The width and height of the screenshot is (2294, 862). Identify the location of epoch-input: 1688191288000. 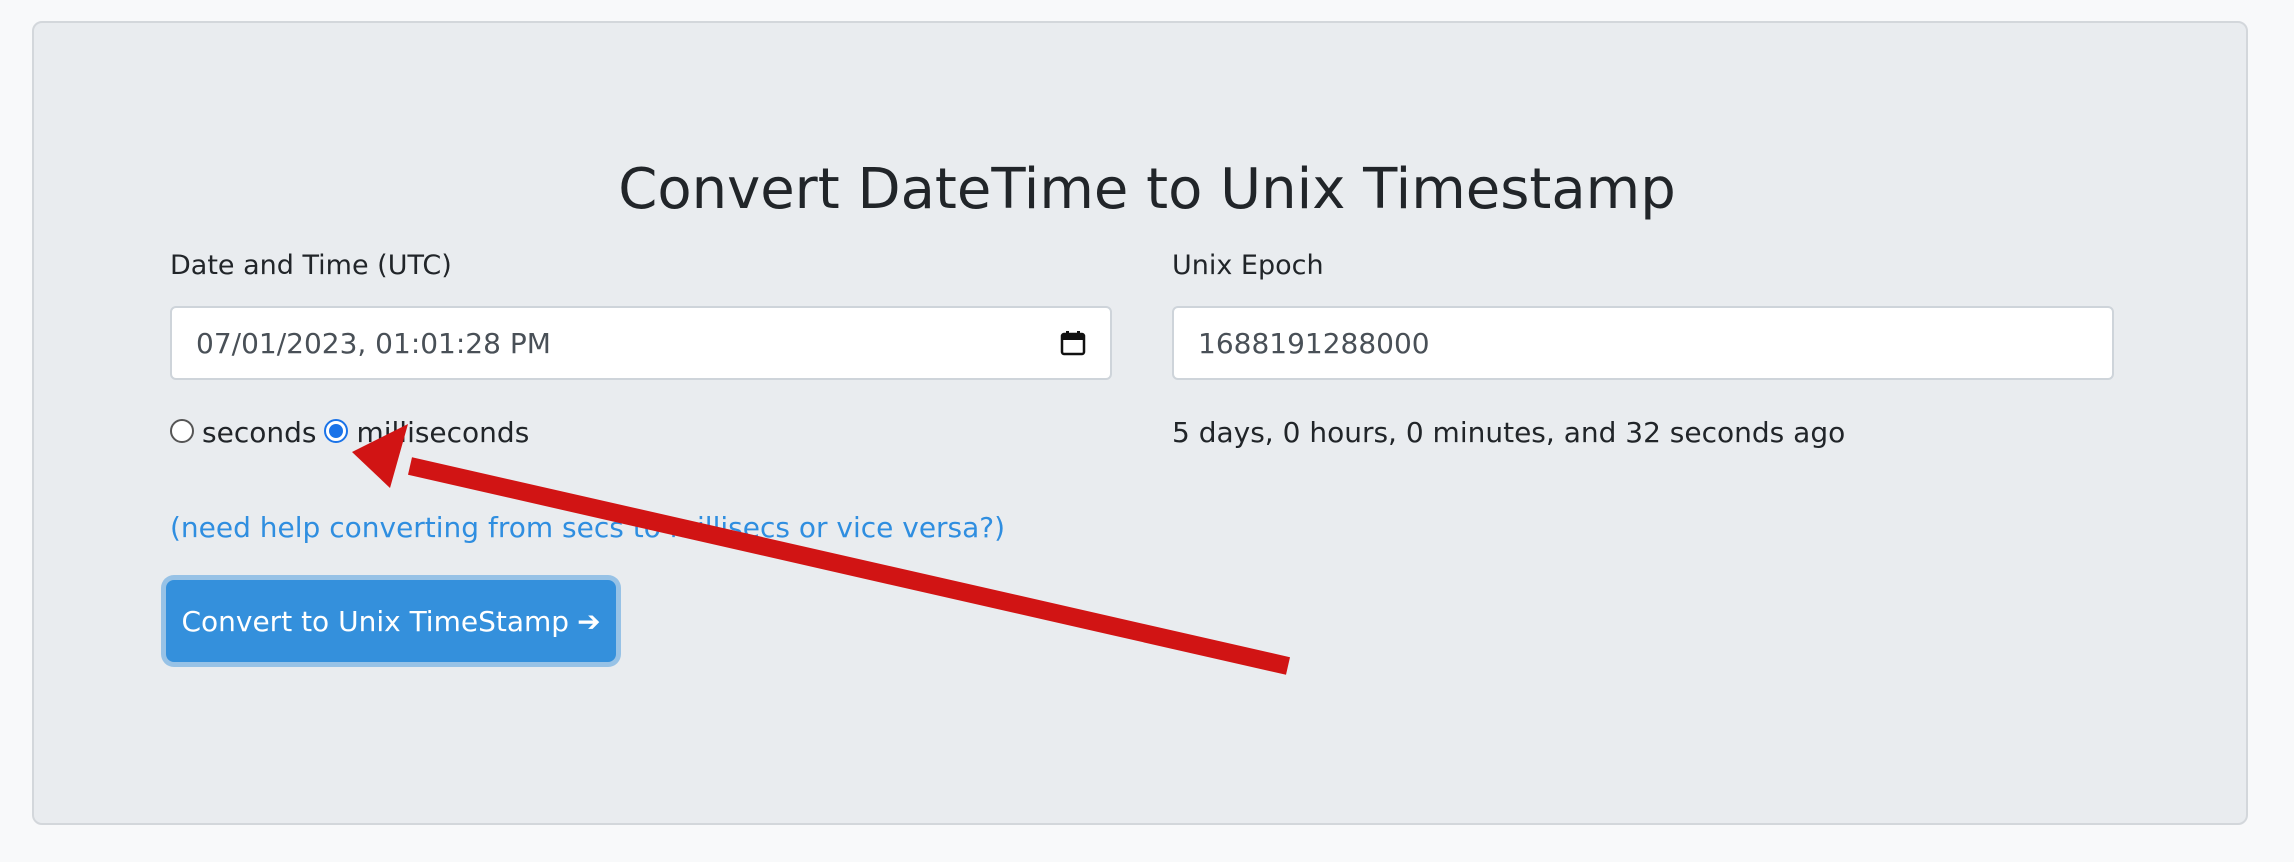
(1643, 343).